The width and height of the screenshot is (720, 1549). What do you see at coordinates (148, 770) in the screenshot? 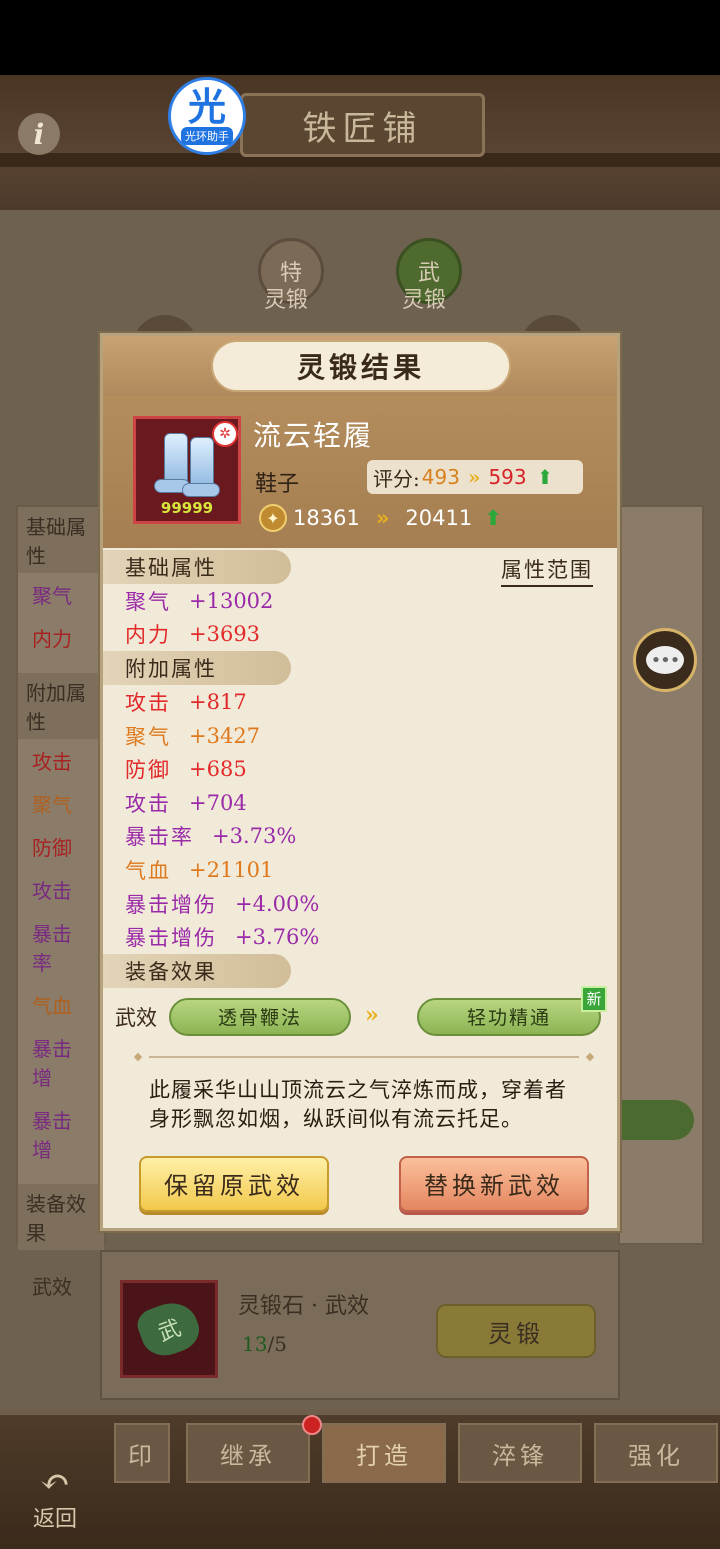
I see `attr-name: 防御` at bounding box center [148, 770].